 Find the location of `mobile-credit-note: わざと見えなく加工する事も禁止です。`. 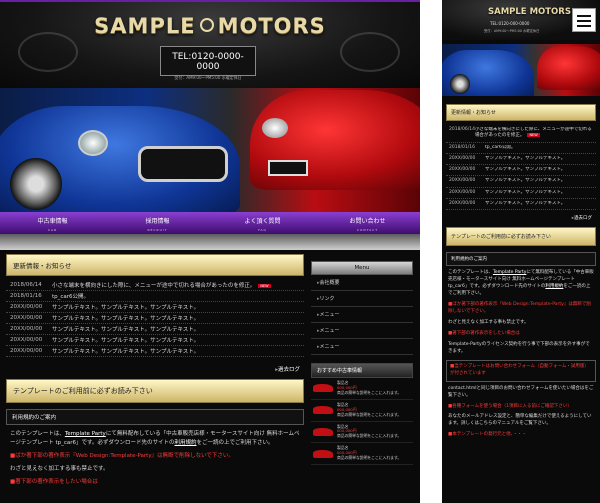

mobile-credit-note: わざと見えなく加工する事も禁止です。 is located at coordinates (488, 323).